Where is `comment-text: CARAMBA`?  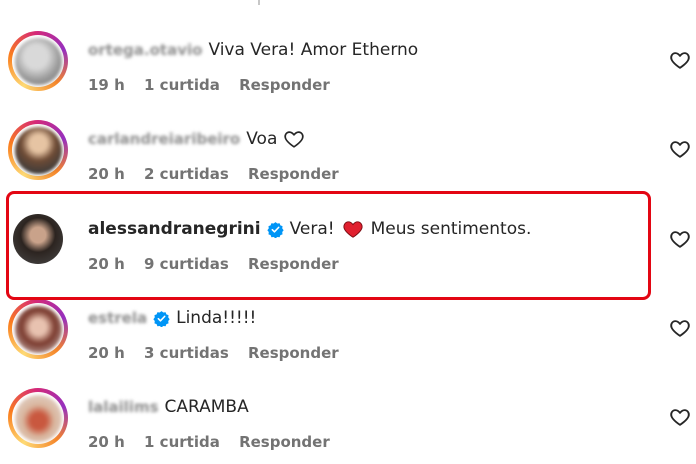 comment-text: CARAMBA is located at coordinates (206, 407).